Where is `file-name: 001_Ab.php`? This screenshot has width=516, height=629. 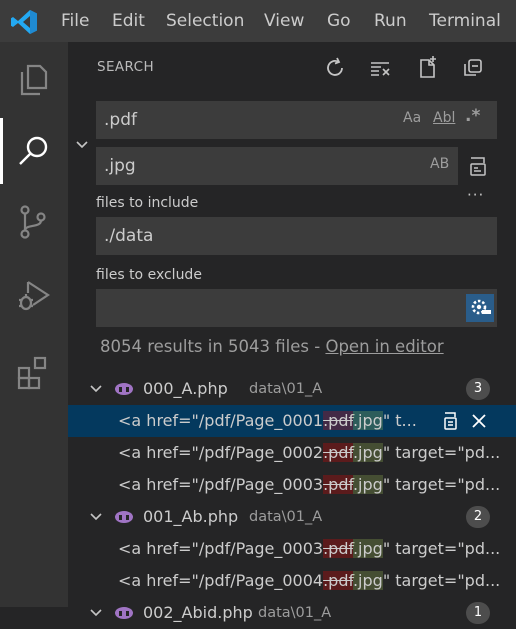 file-name: 001_Ab.php is located at coordinates (191, 516).